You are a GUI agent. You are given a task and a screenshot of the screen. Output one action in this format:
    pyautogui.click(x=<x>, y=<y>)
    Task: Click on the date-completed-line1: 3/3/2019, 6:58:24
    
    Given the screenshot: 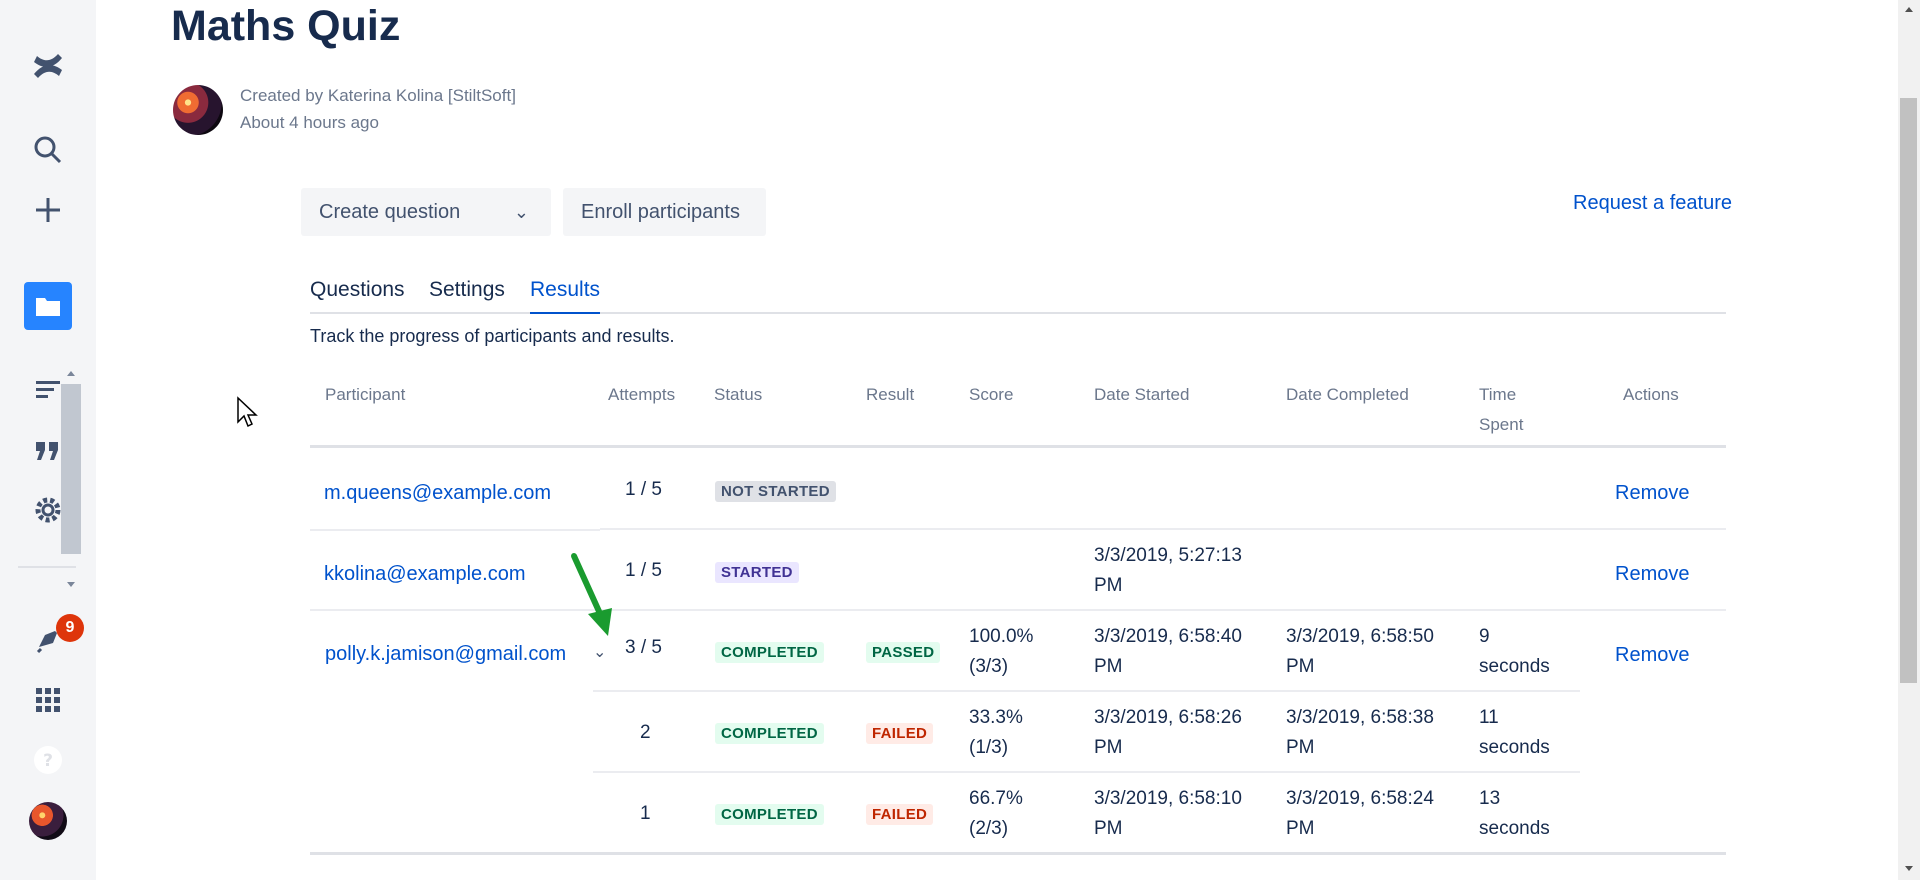 What is the action you would take?
    pyautogui.click(x=1360, y=798)
    